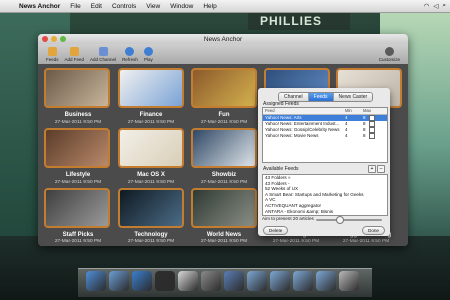 The width and height of the screenshot is (450, 300). I want to click on done-button: Done, so click(373, 230).